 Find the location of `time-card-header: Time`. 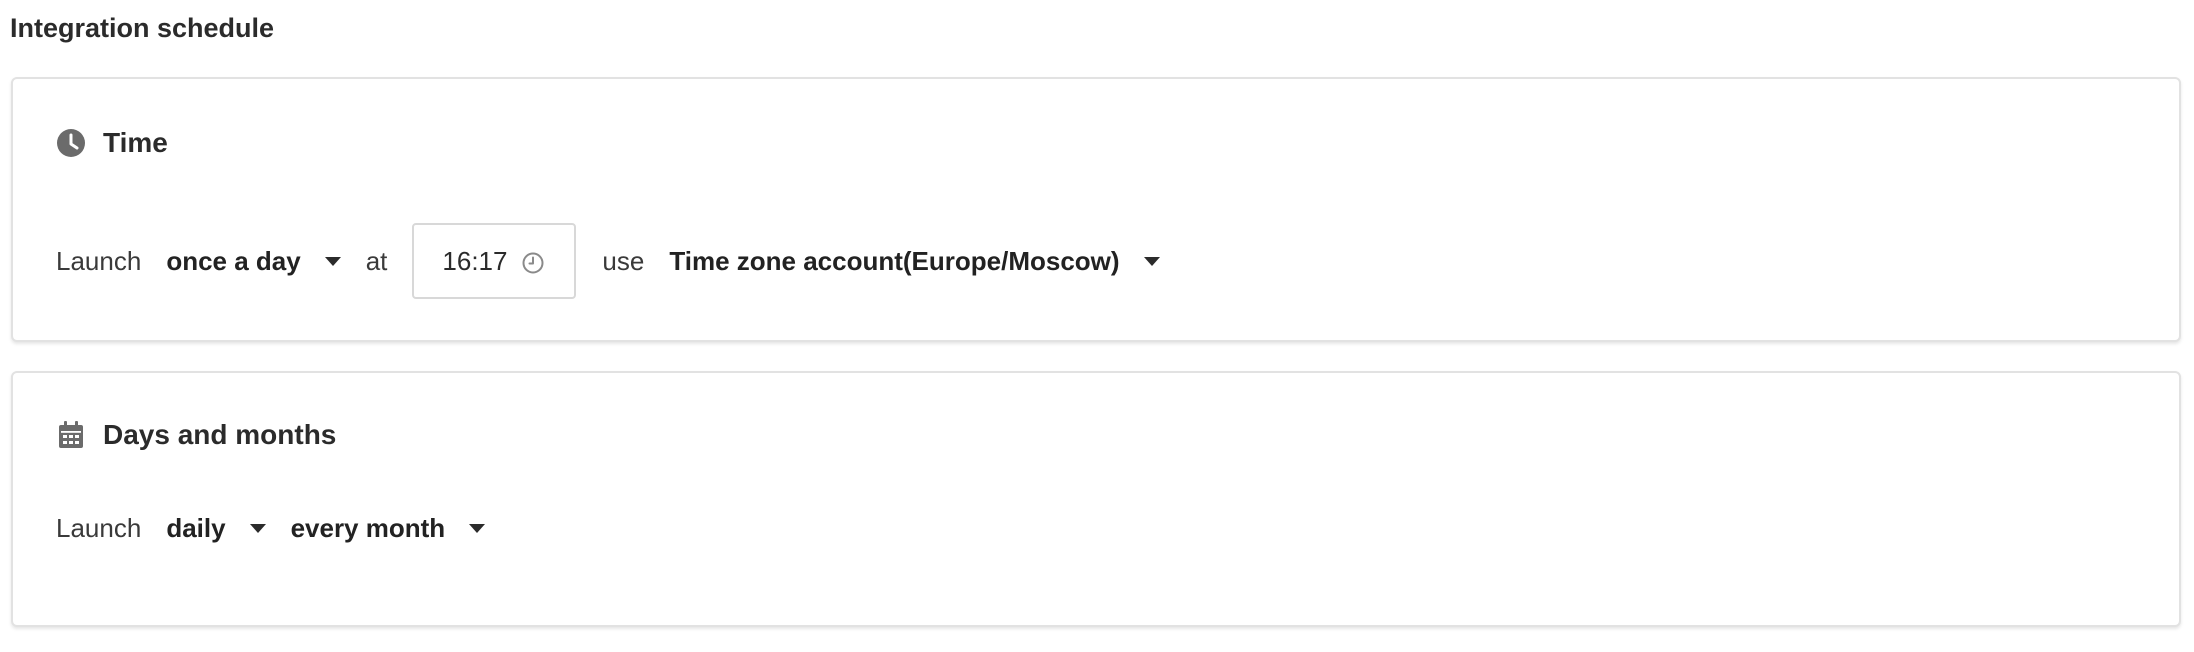

time-card-header: Time is located at coordinates (111, 143).